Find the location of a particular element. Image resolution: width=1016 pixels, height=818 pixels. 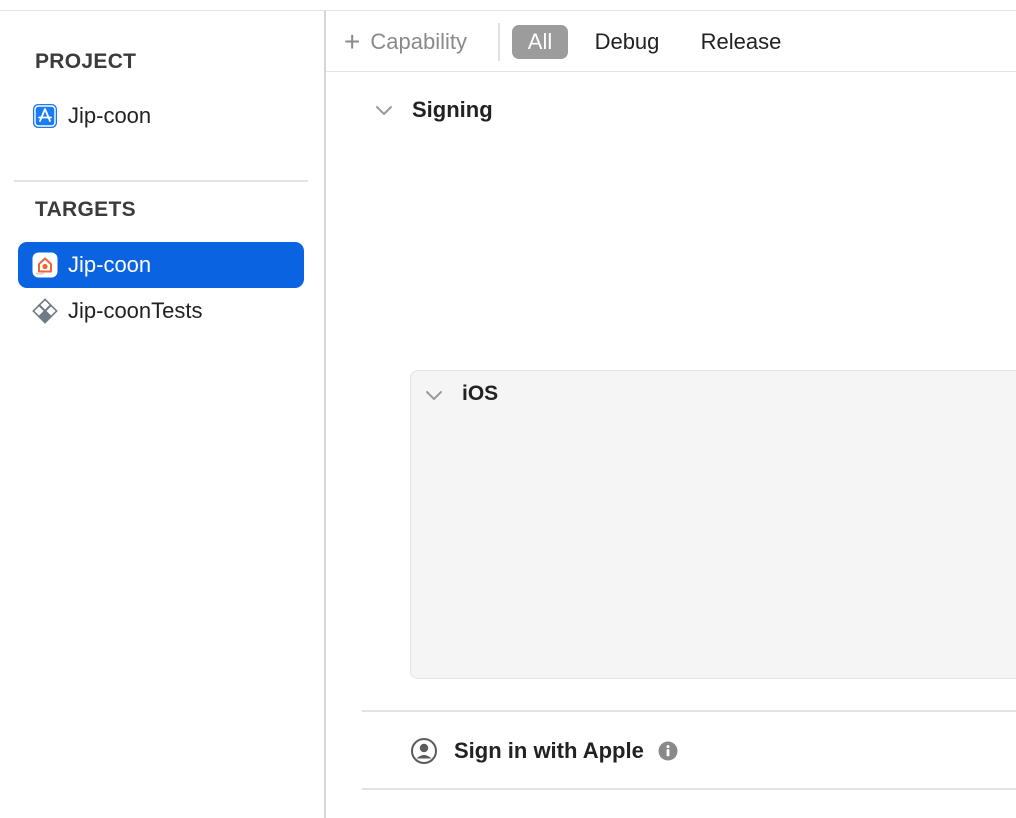

sidebar-item-target-jip-coon: Jip-coon is located at coordinates (161, 265).